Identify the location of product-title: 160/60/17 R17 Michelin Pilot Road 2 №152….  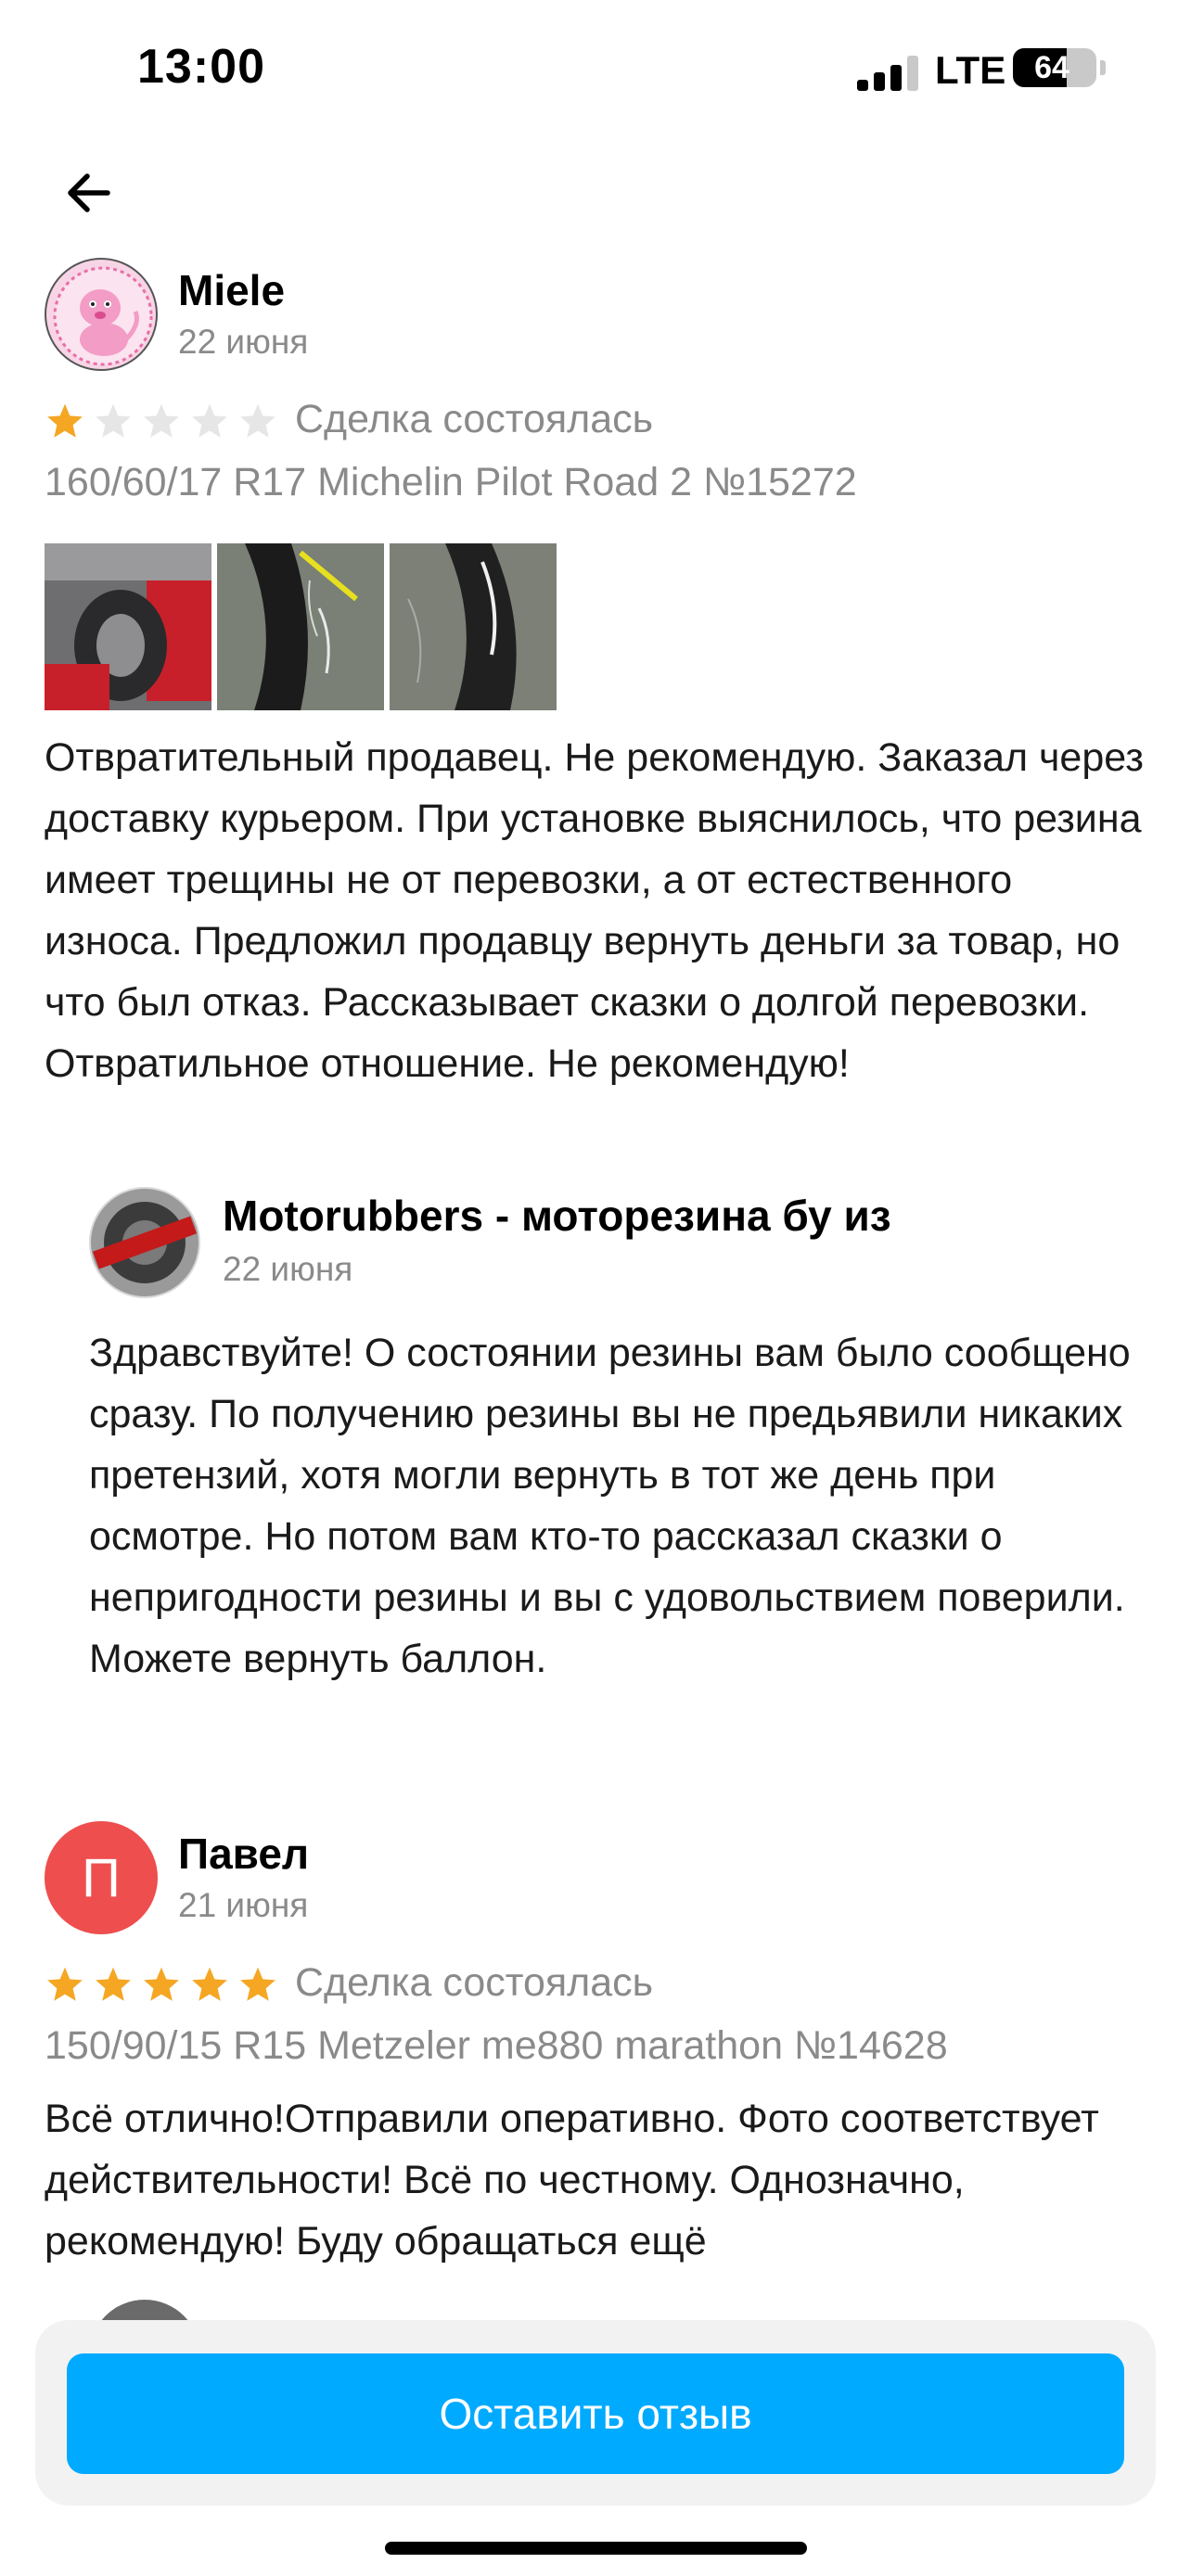
(451, 482).